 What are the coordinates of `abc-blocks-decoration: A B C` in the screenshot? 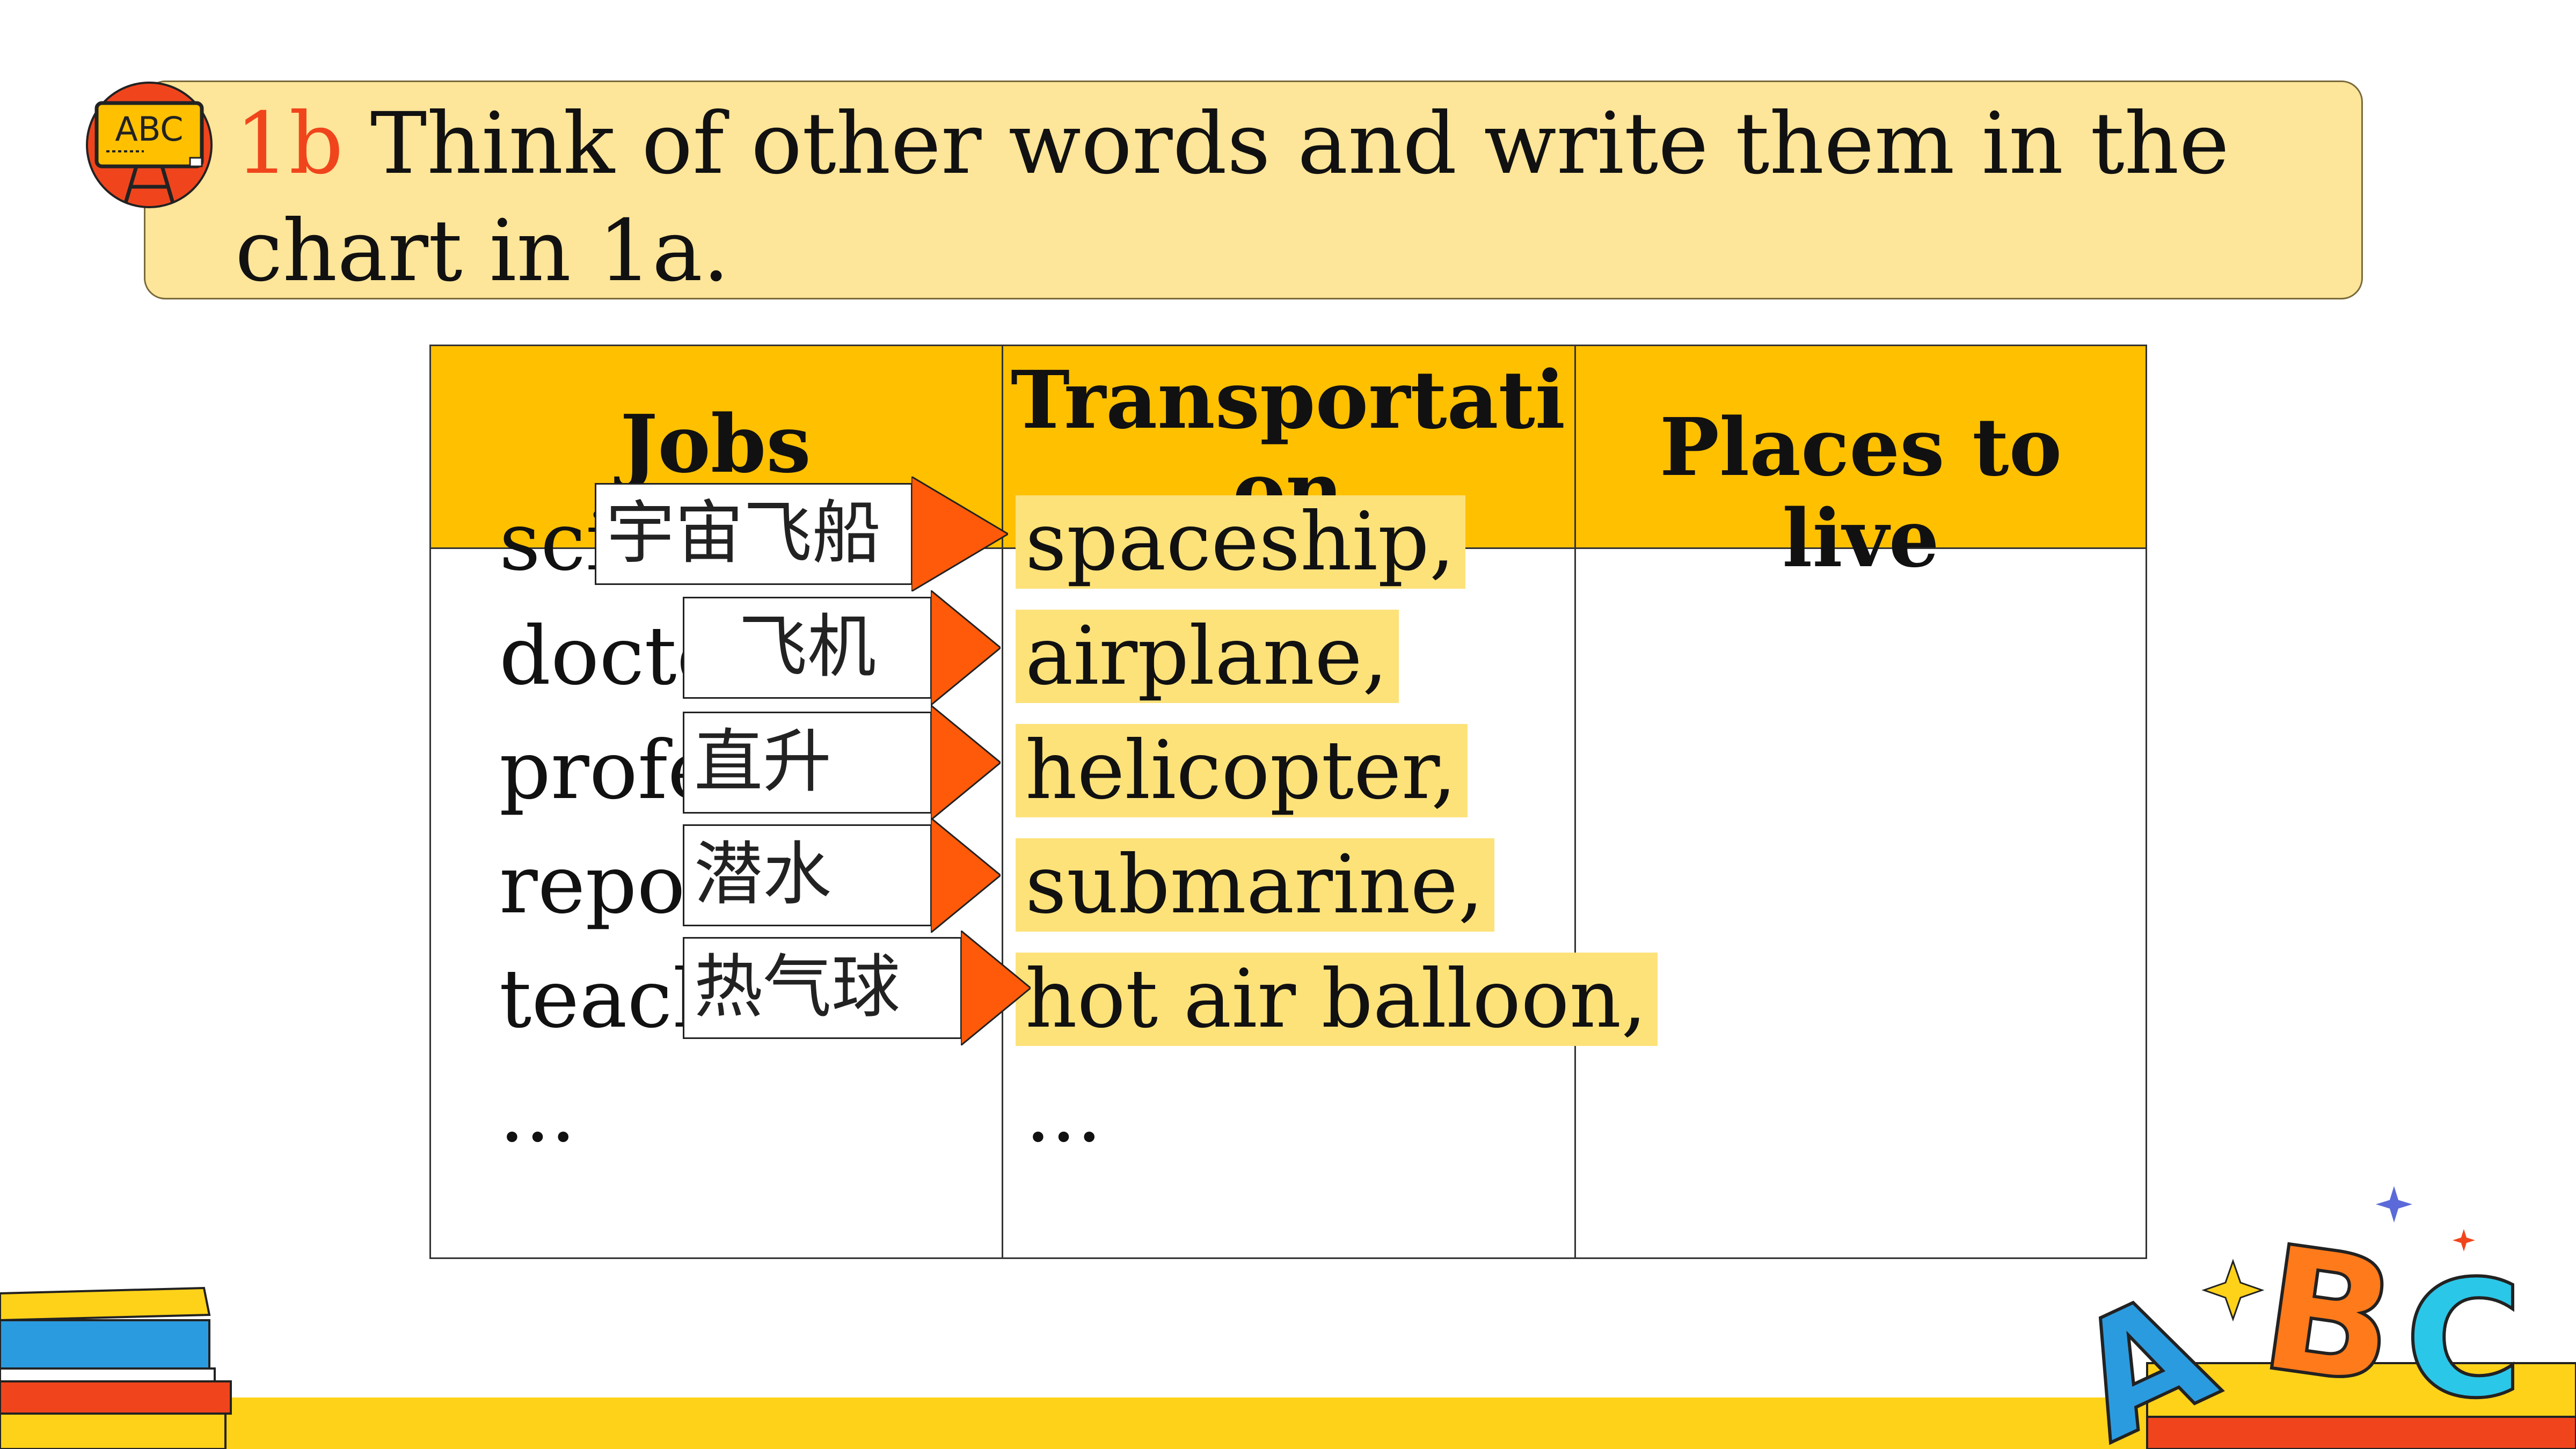 It's located at (2313, 1317).